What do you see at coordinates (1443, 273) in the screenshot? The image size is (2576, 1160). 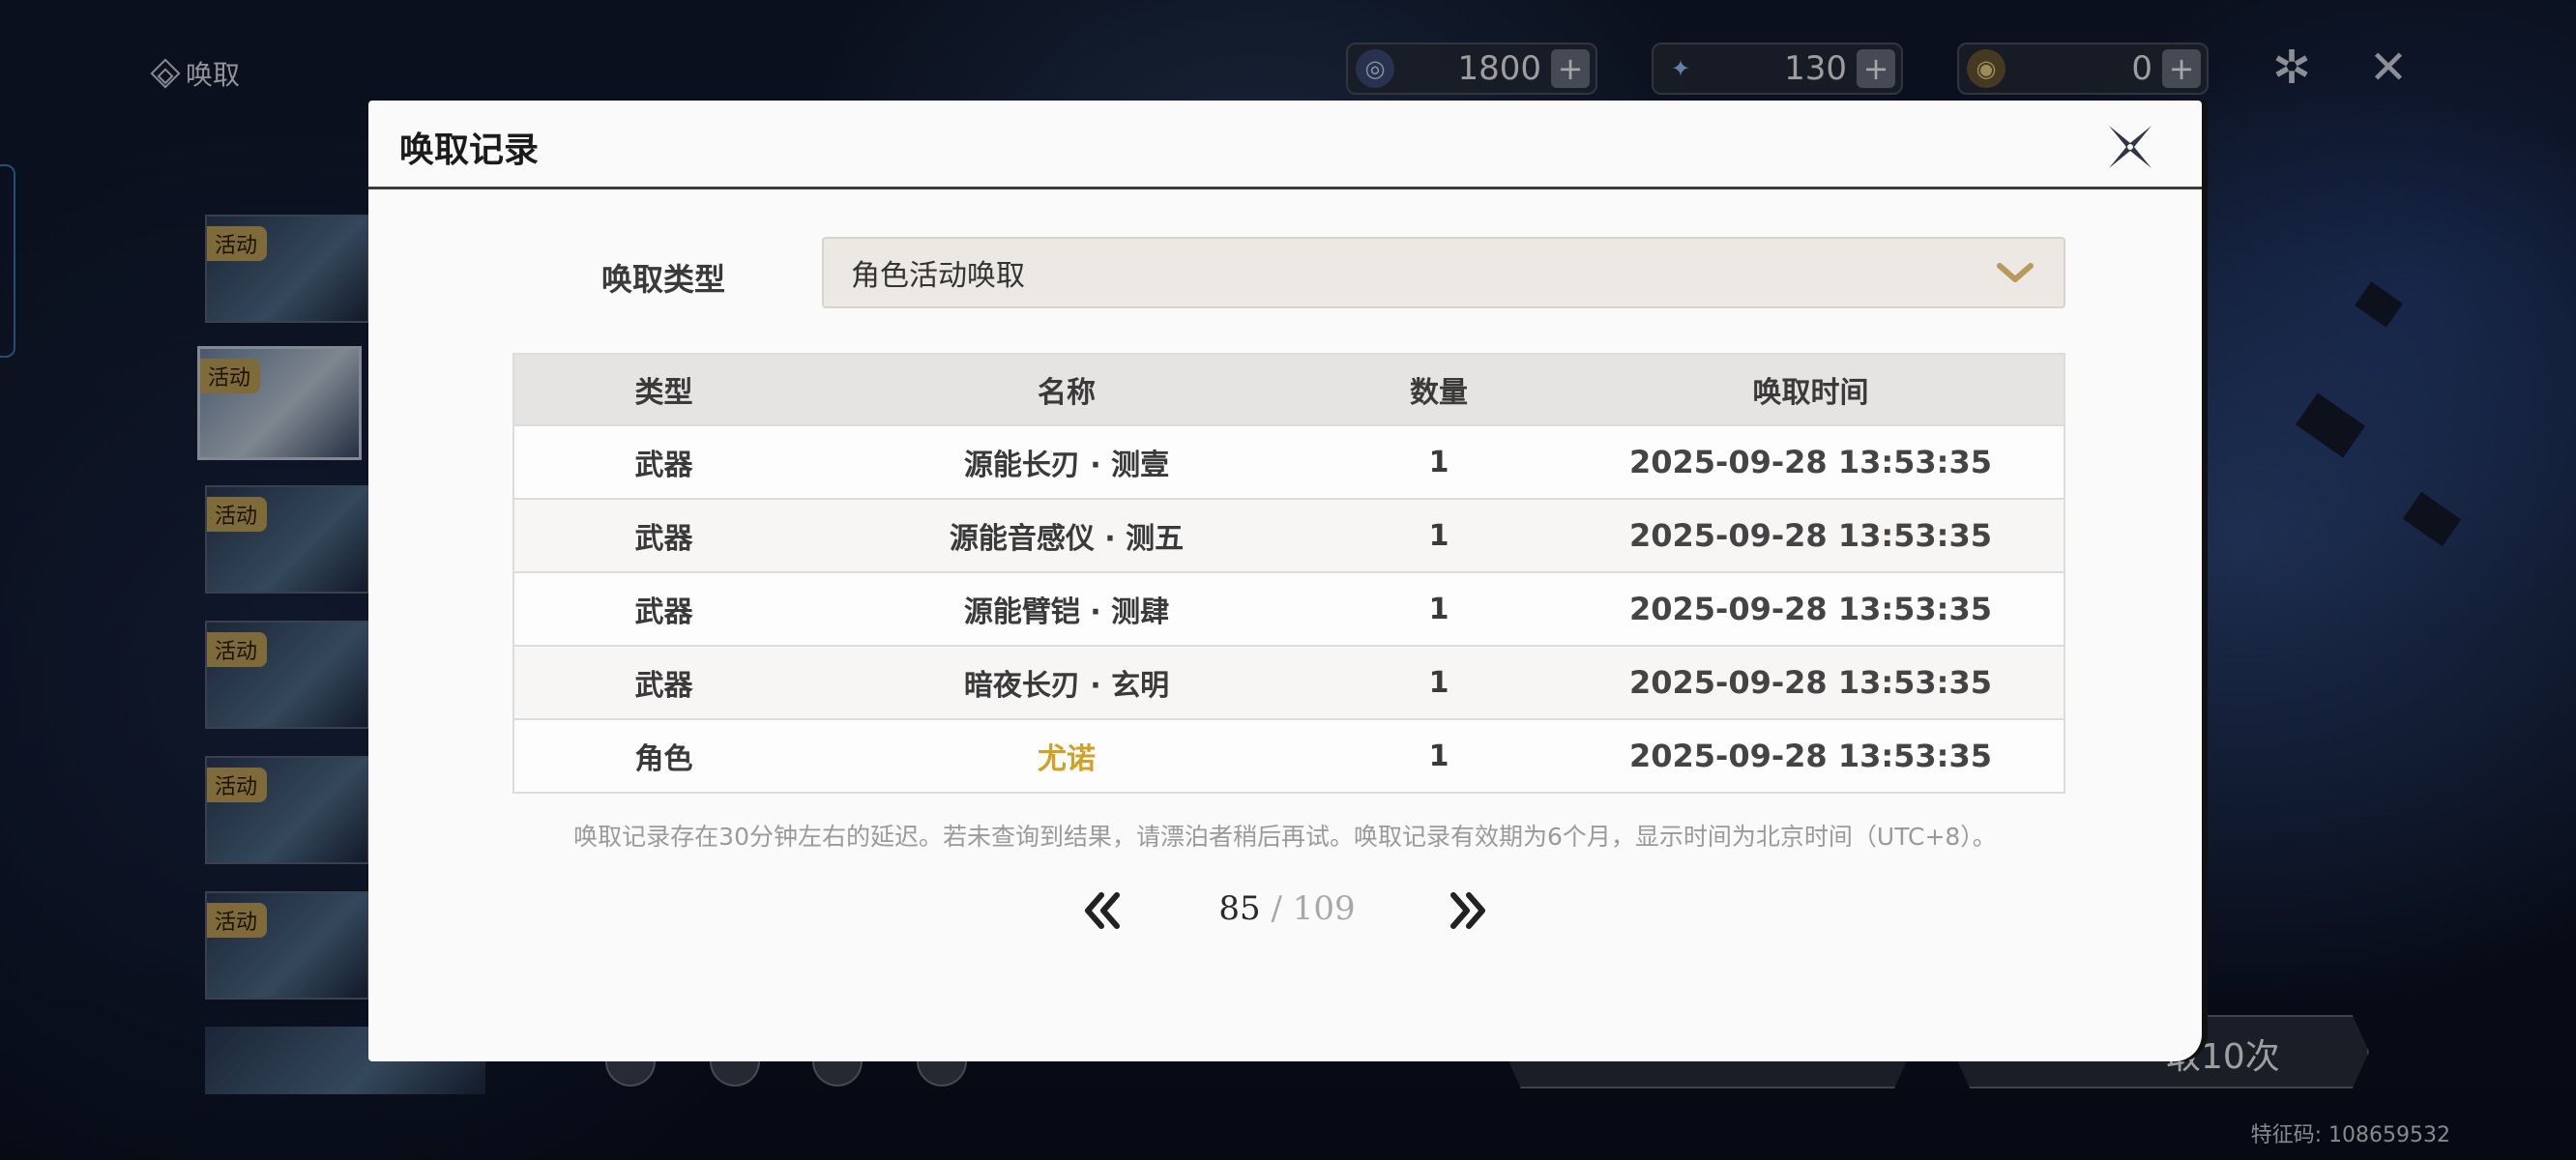 I see `convene-type-dropdown: 角色活动唤取` at bounding box center [1443, 273].